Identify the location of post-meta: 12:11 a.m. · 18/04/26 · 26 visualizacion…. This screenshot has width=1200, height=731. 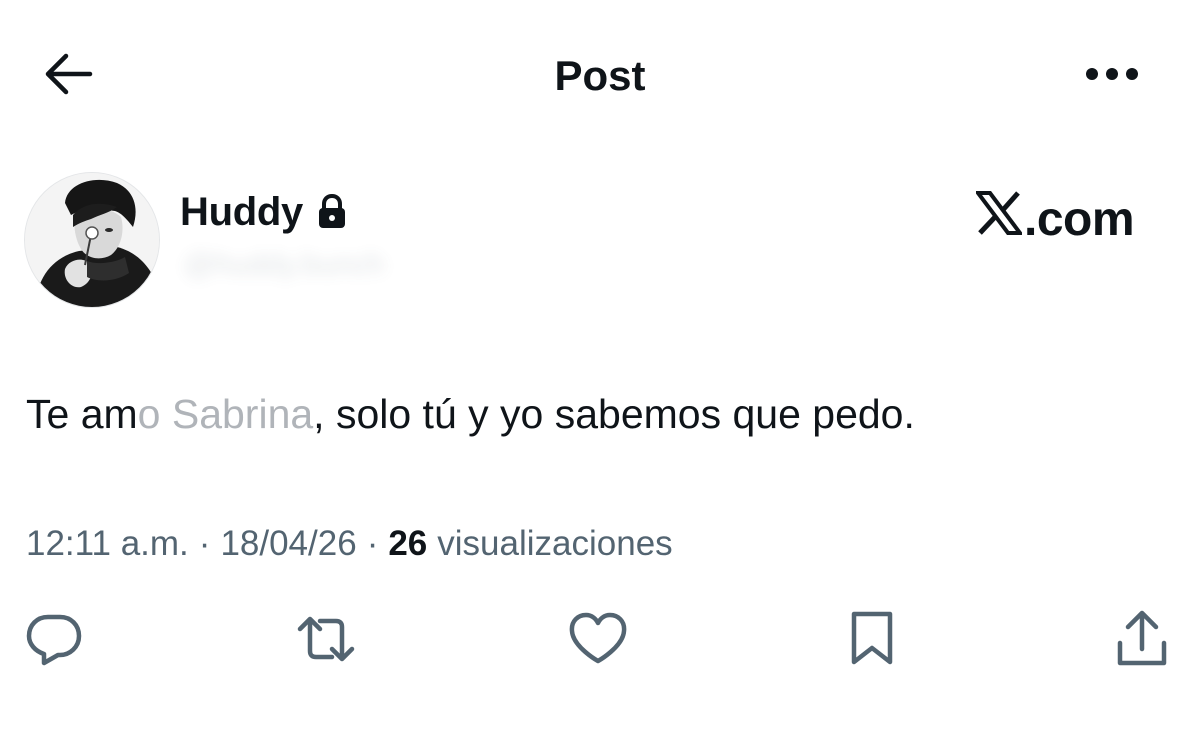
(349, 544).